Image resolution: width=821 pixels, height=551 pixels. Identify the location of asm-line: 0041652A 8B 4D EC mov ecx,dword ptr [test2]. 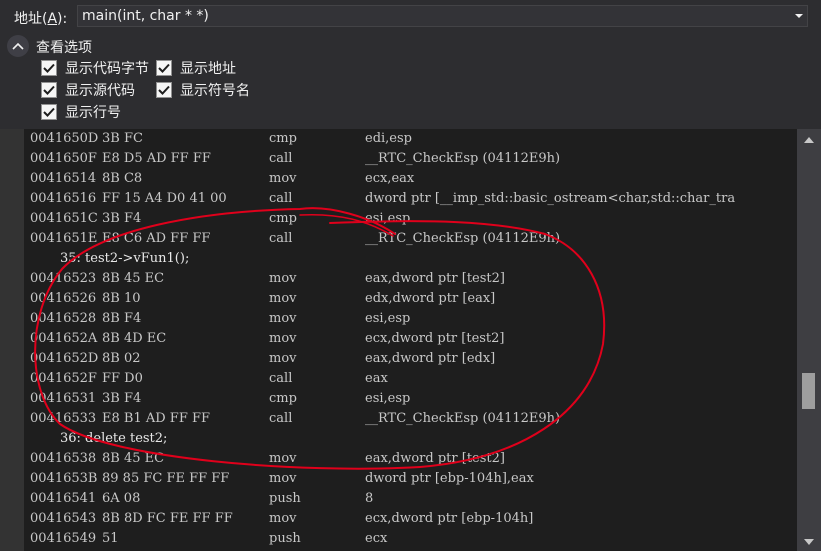
(398, 339).